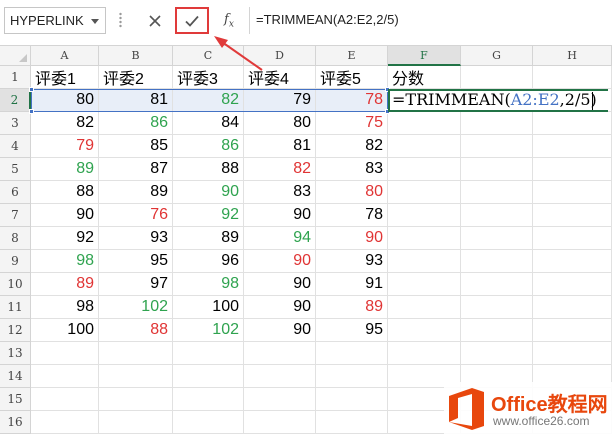  I want to click on watermark: Office教程网 www.office26.com, so click(528, 410).